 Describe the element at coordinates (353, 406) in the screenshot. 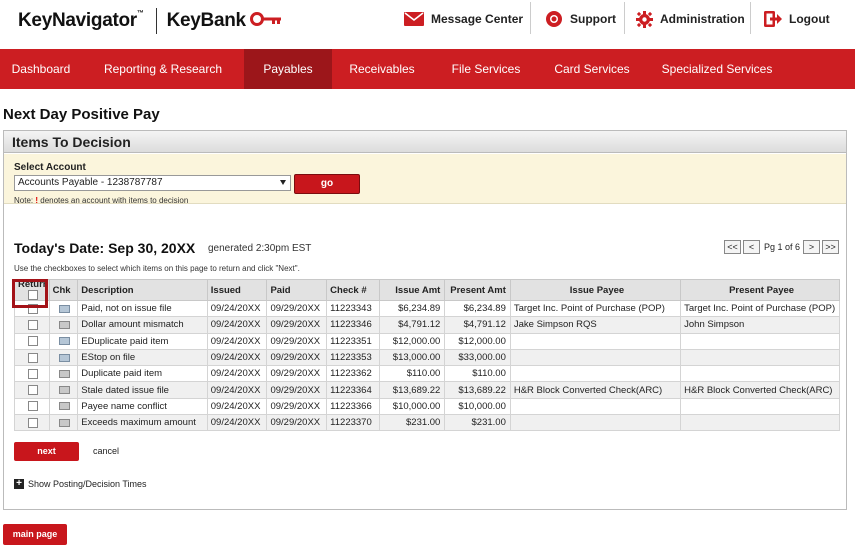

I see `row-check-number: 11223366` at that location.